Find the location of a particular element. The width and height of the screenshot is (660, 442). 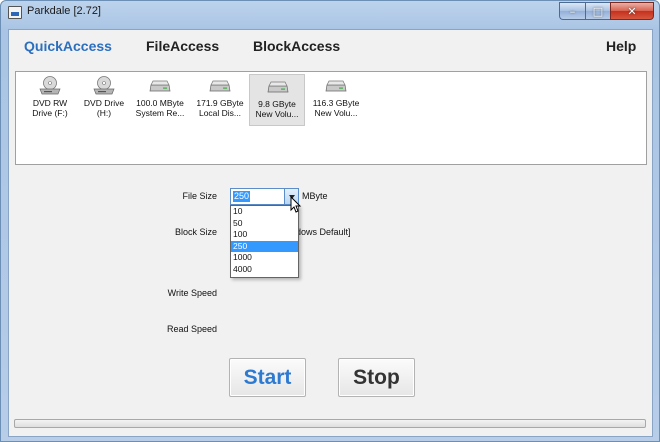

dropdown-option: 4000 is located at coordinates (264, 270).